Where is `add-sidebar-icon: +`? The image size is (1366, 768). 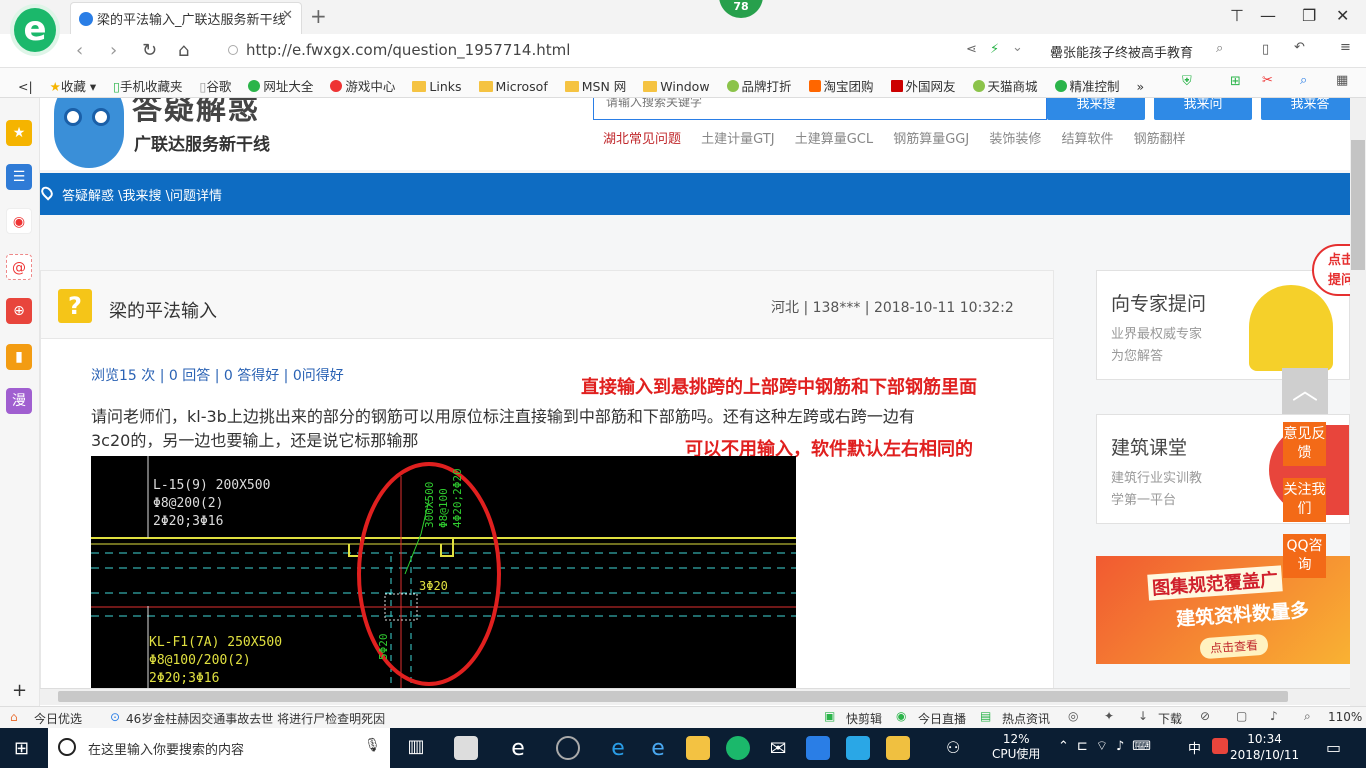 add-sidebar-icon: + is located at coordinates (19, 690).